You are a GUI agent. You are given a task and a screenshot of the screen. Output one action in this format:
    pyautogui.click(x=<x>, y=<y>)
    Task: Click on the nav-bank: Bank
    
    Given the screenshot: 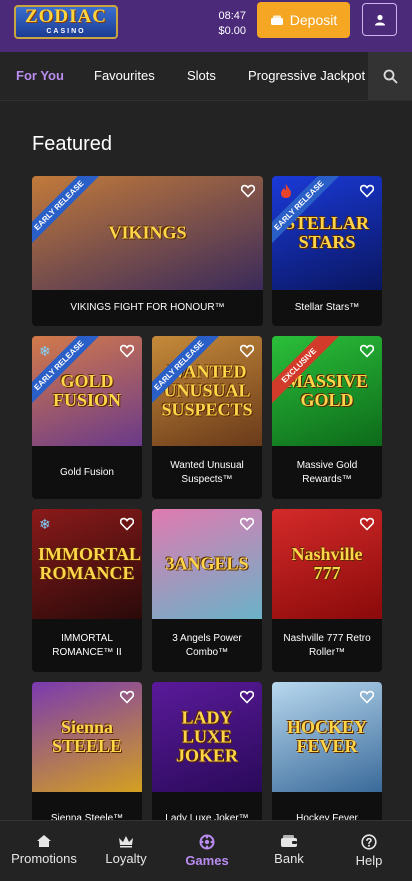 What is the action you would take?
    pyautogui.click(x=289, y=851)
    